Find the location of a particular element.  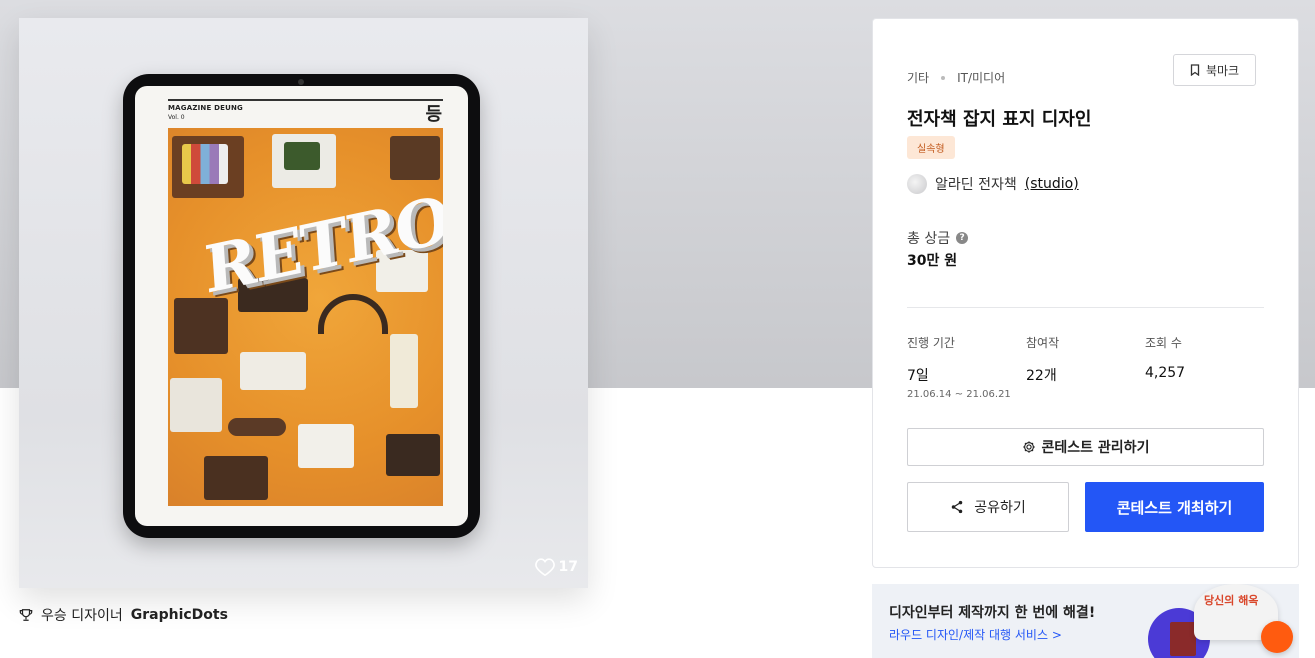

bookmark-label: 북마크 is located at coordinates (1222, 70).